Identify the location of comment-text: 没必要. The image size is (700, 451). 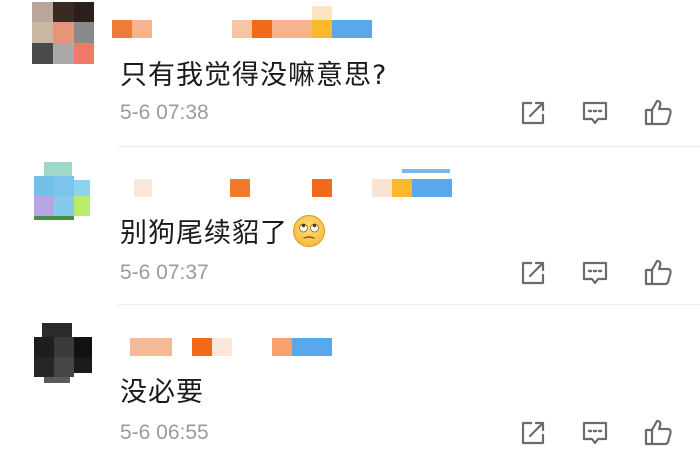
(162, 392).